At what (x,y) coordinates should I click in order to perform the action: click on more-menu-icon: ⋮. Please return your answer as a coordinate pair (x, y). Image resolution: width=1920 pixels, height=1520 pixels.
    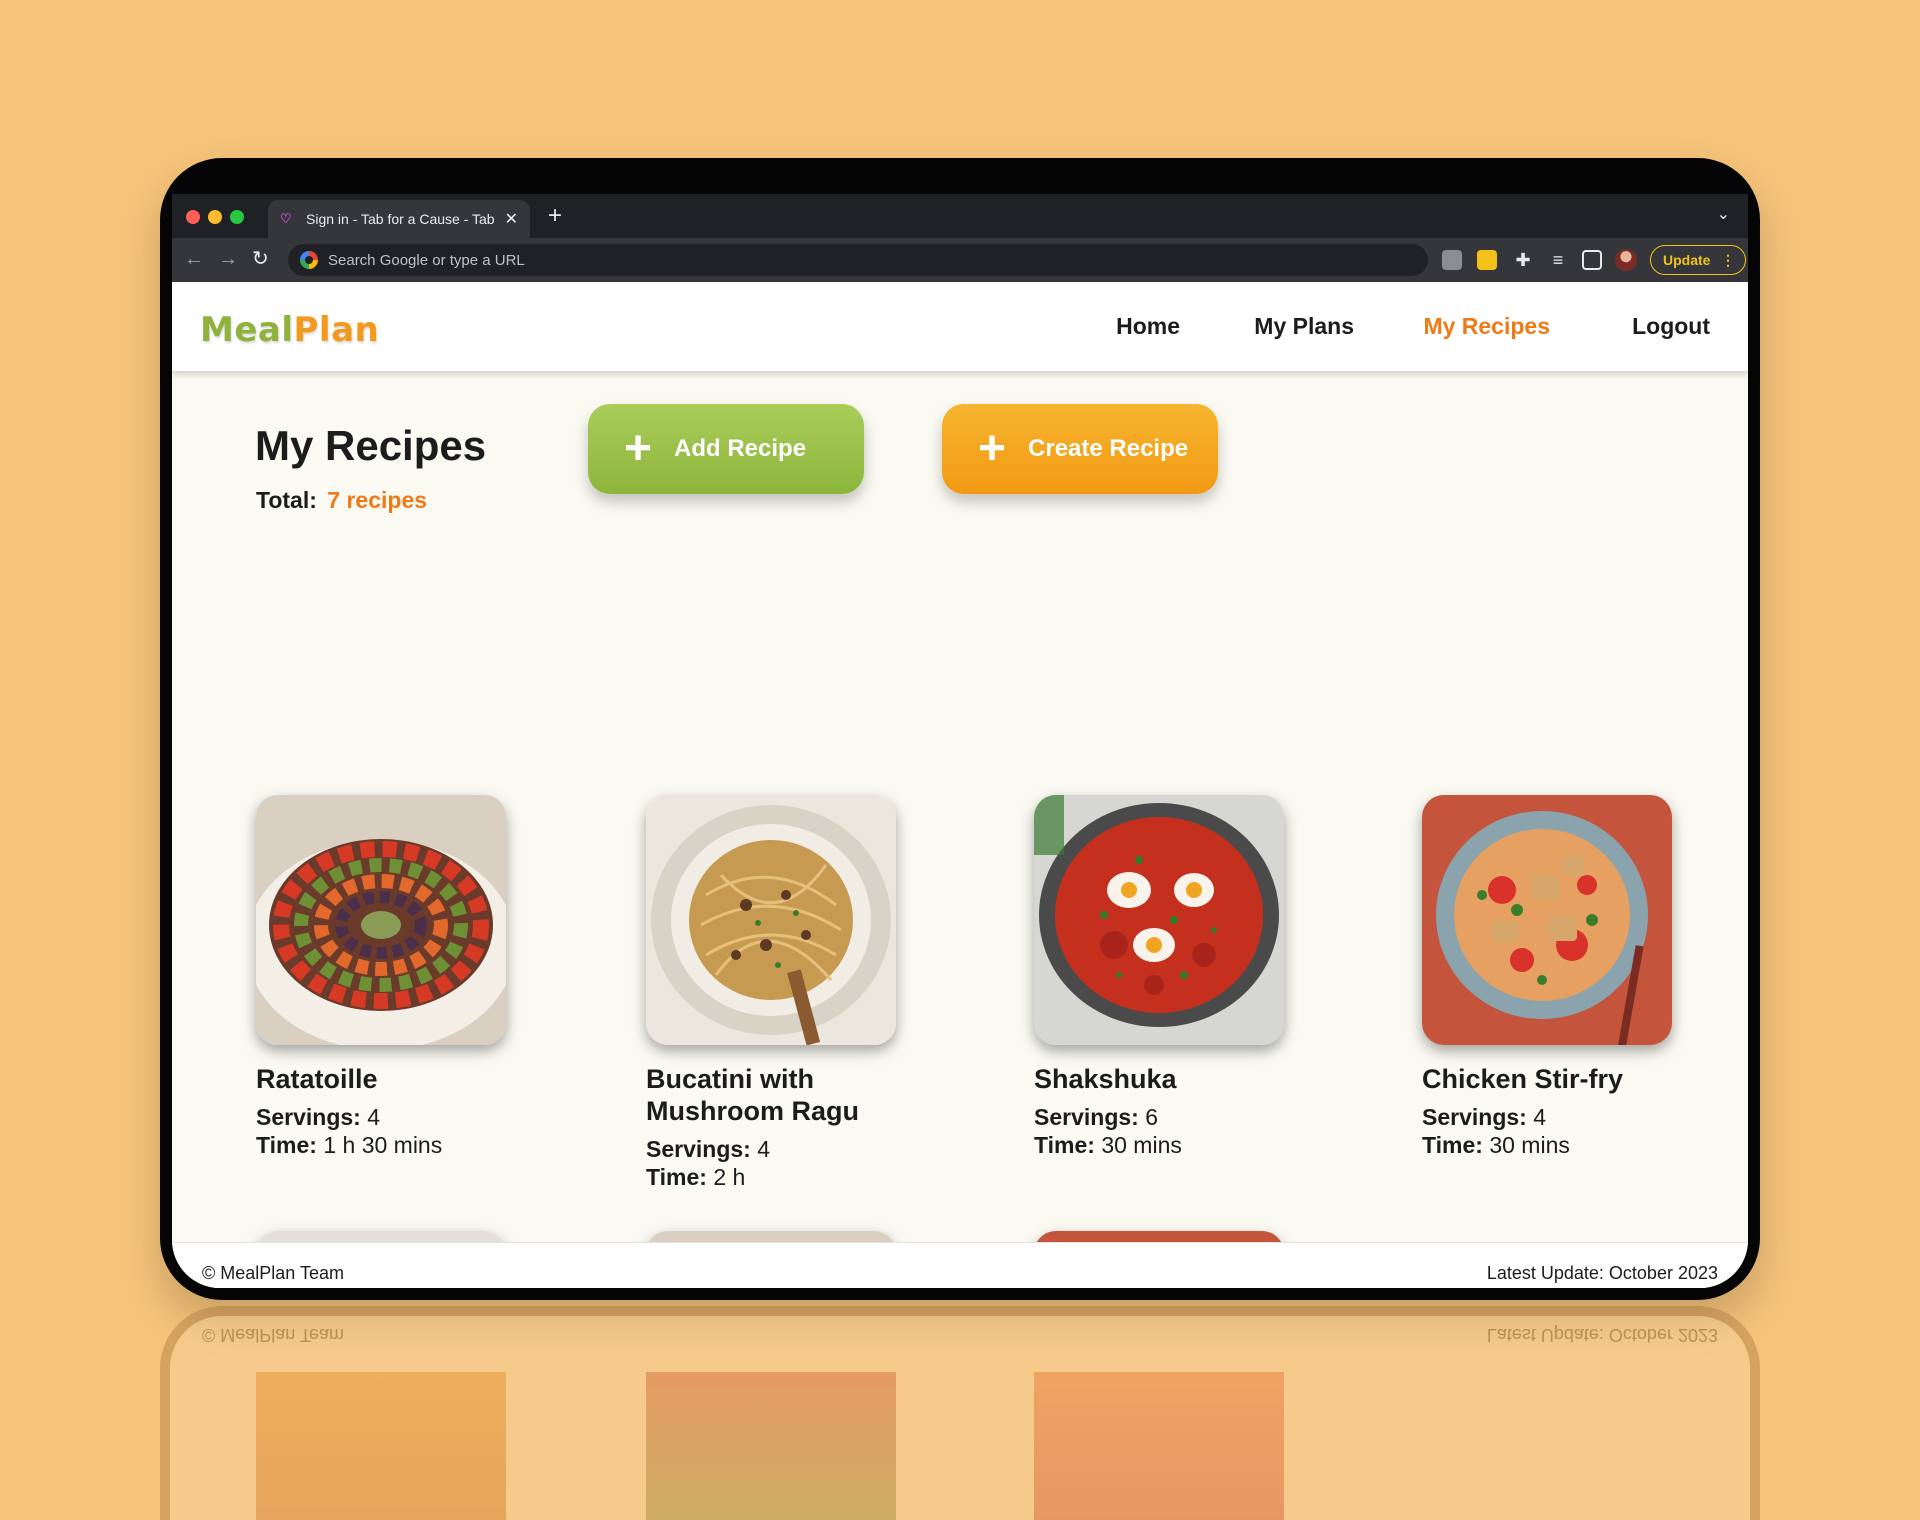
    Looking at the image, I should click on (1728, 260).